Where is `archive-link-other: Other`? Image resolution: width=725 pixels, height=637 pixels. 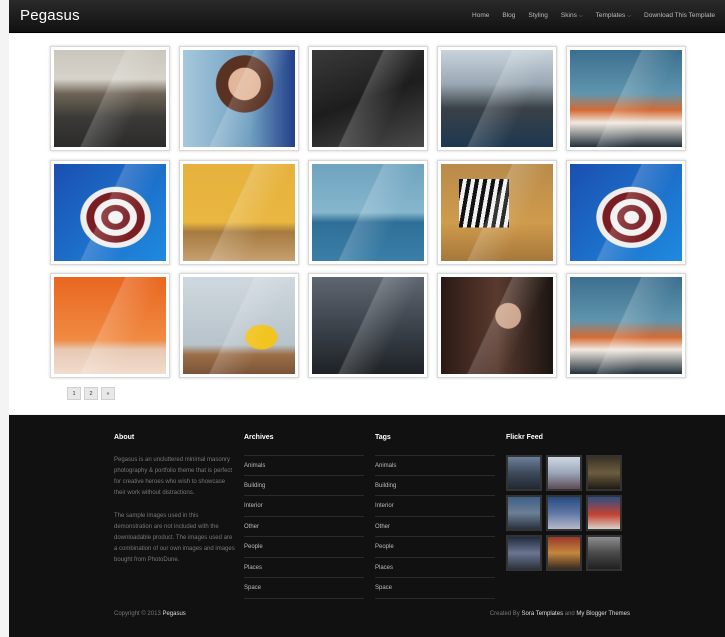
archive-link-other: Other is located at coordinates (304, 527).